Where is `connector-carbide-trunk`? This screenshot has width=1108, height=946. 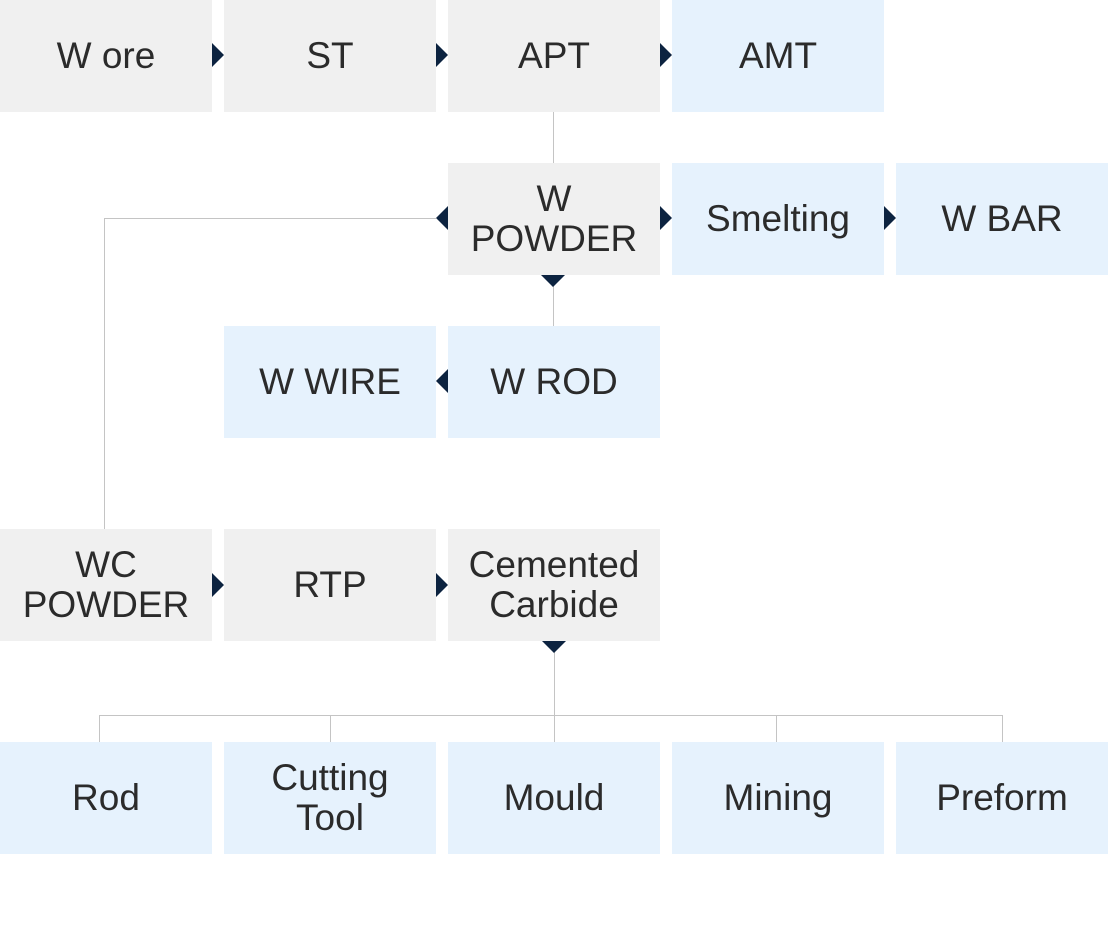
connector-carbide-trunk is located at coordinates (554, 697).